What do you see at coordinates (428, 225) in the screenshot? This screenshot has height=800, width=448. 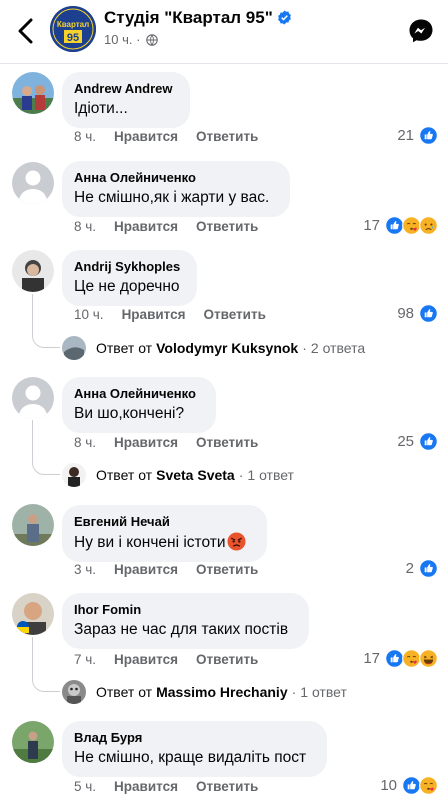 I see `sad-reaction-icon` at bounding box center [428, 225].